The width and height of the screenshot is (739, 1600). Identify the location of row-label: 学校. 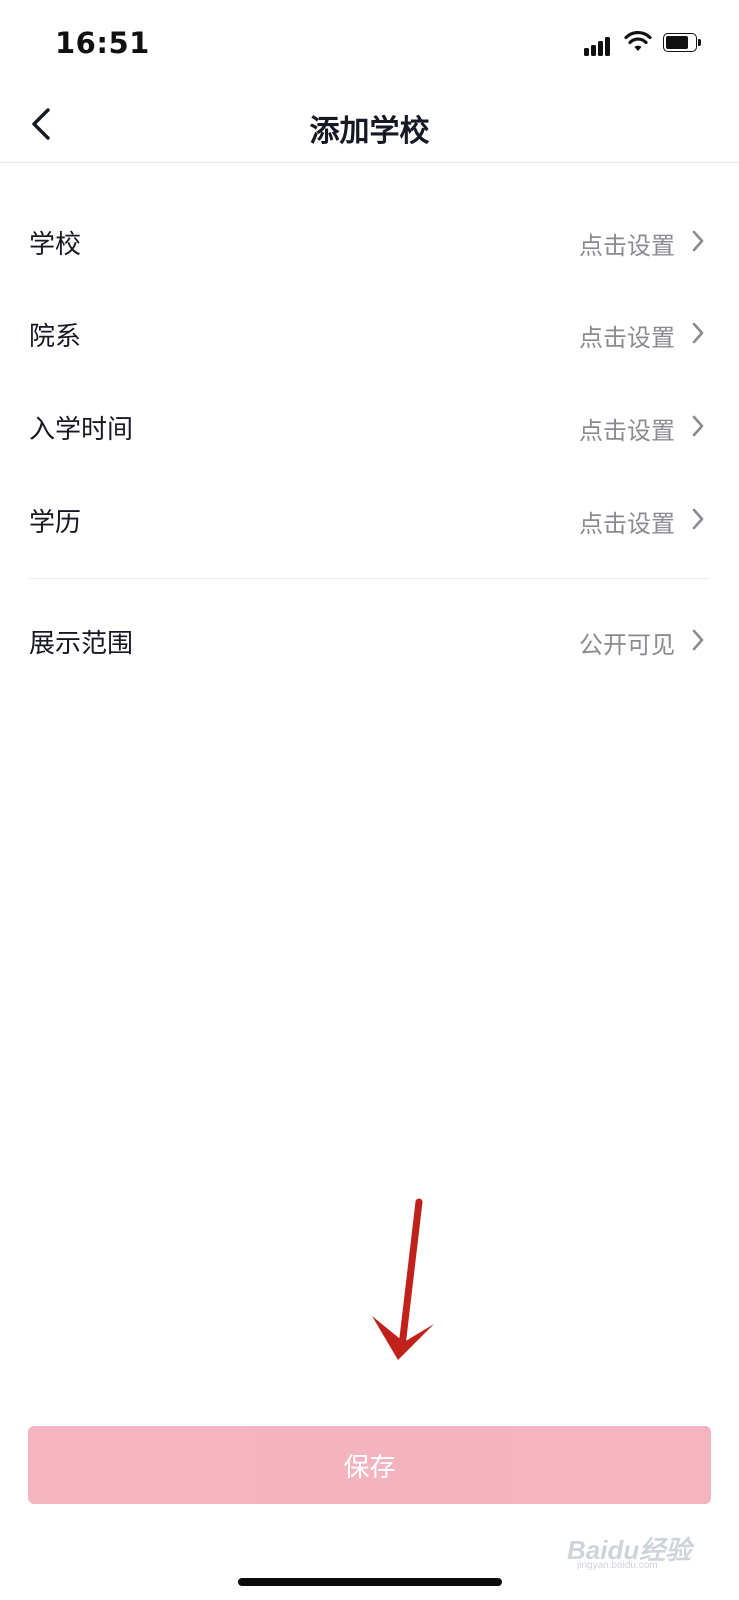
(55, 245).